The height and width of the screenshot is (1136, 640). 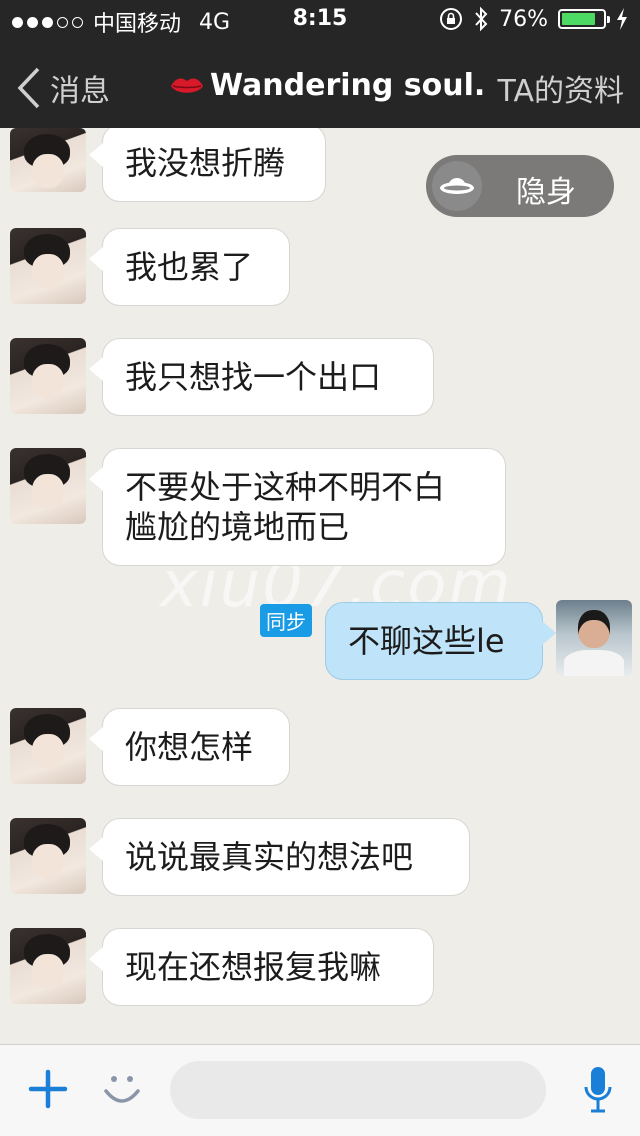 What do you see at coordinates (189, 747) in the screenshot?
I see `message-bubble: 你想怎样` at bounding box center [189, 747].